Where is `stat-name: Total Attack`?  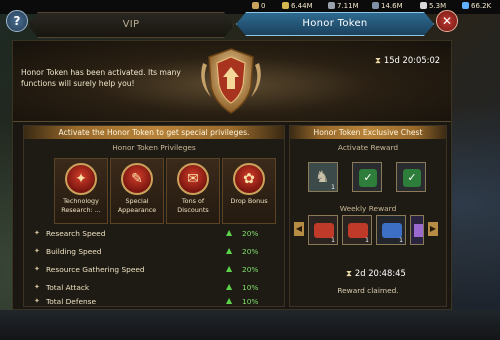
stat-name: Total Attack is located at coordinates (68, 287).